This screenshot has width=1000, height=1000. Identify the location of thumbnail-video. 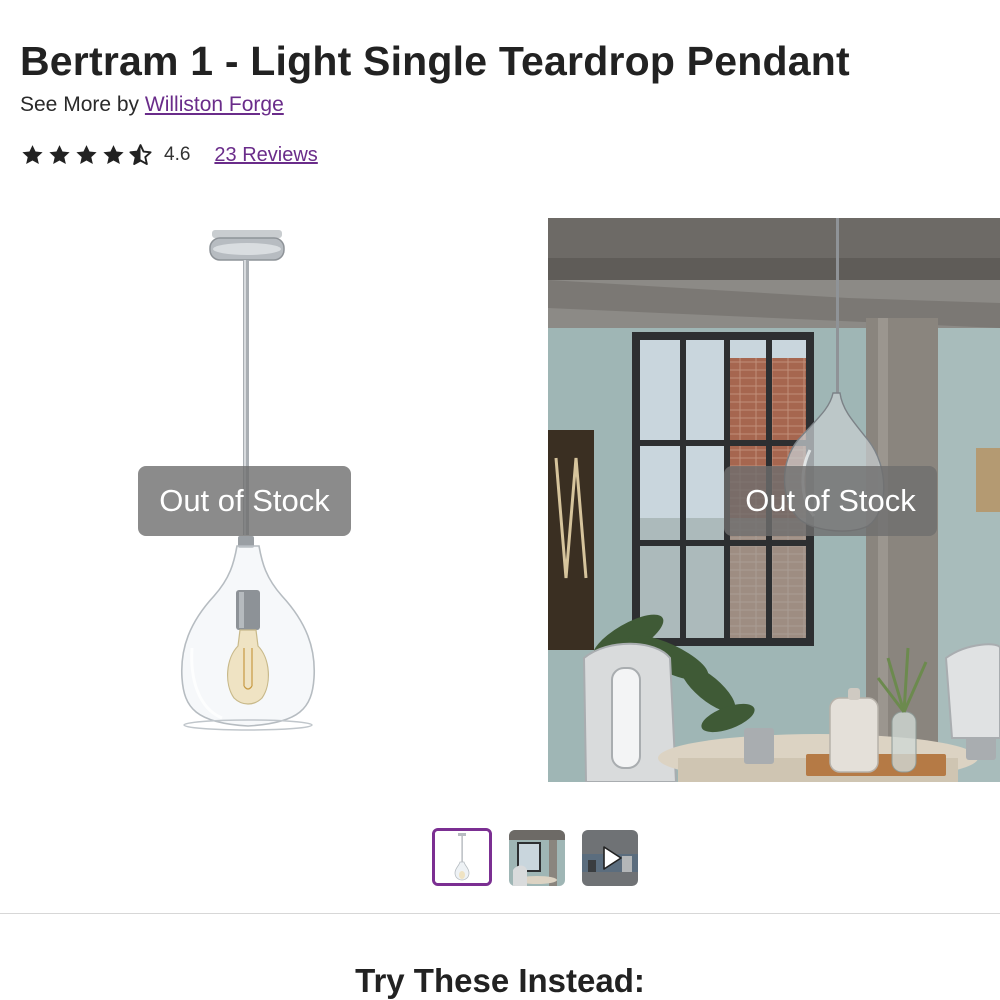
(610, 858).